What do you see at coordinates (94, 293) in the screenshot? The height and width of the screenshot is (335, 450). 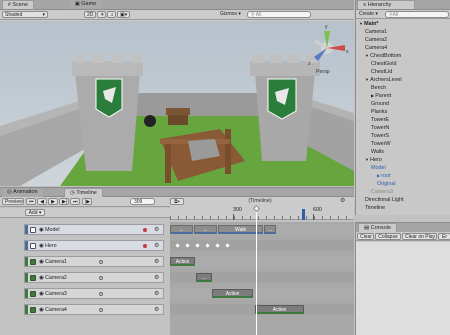 I see `track-header: ◉ Camera3 ⚙` at bounding box center [94, 293].